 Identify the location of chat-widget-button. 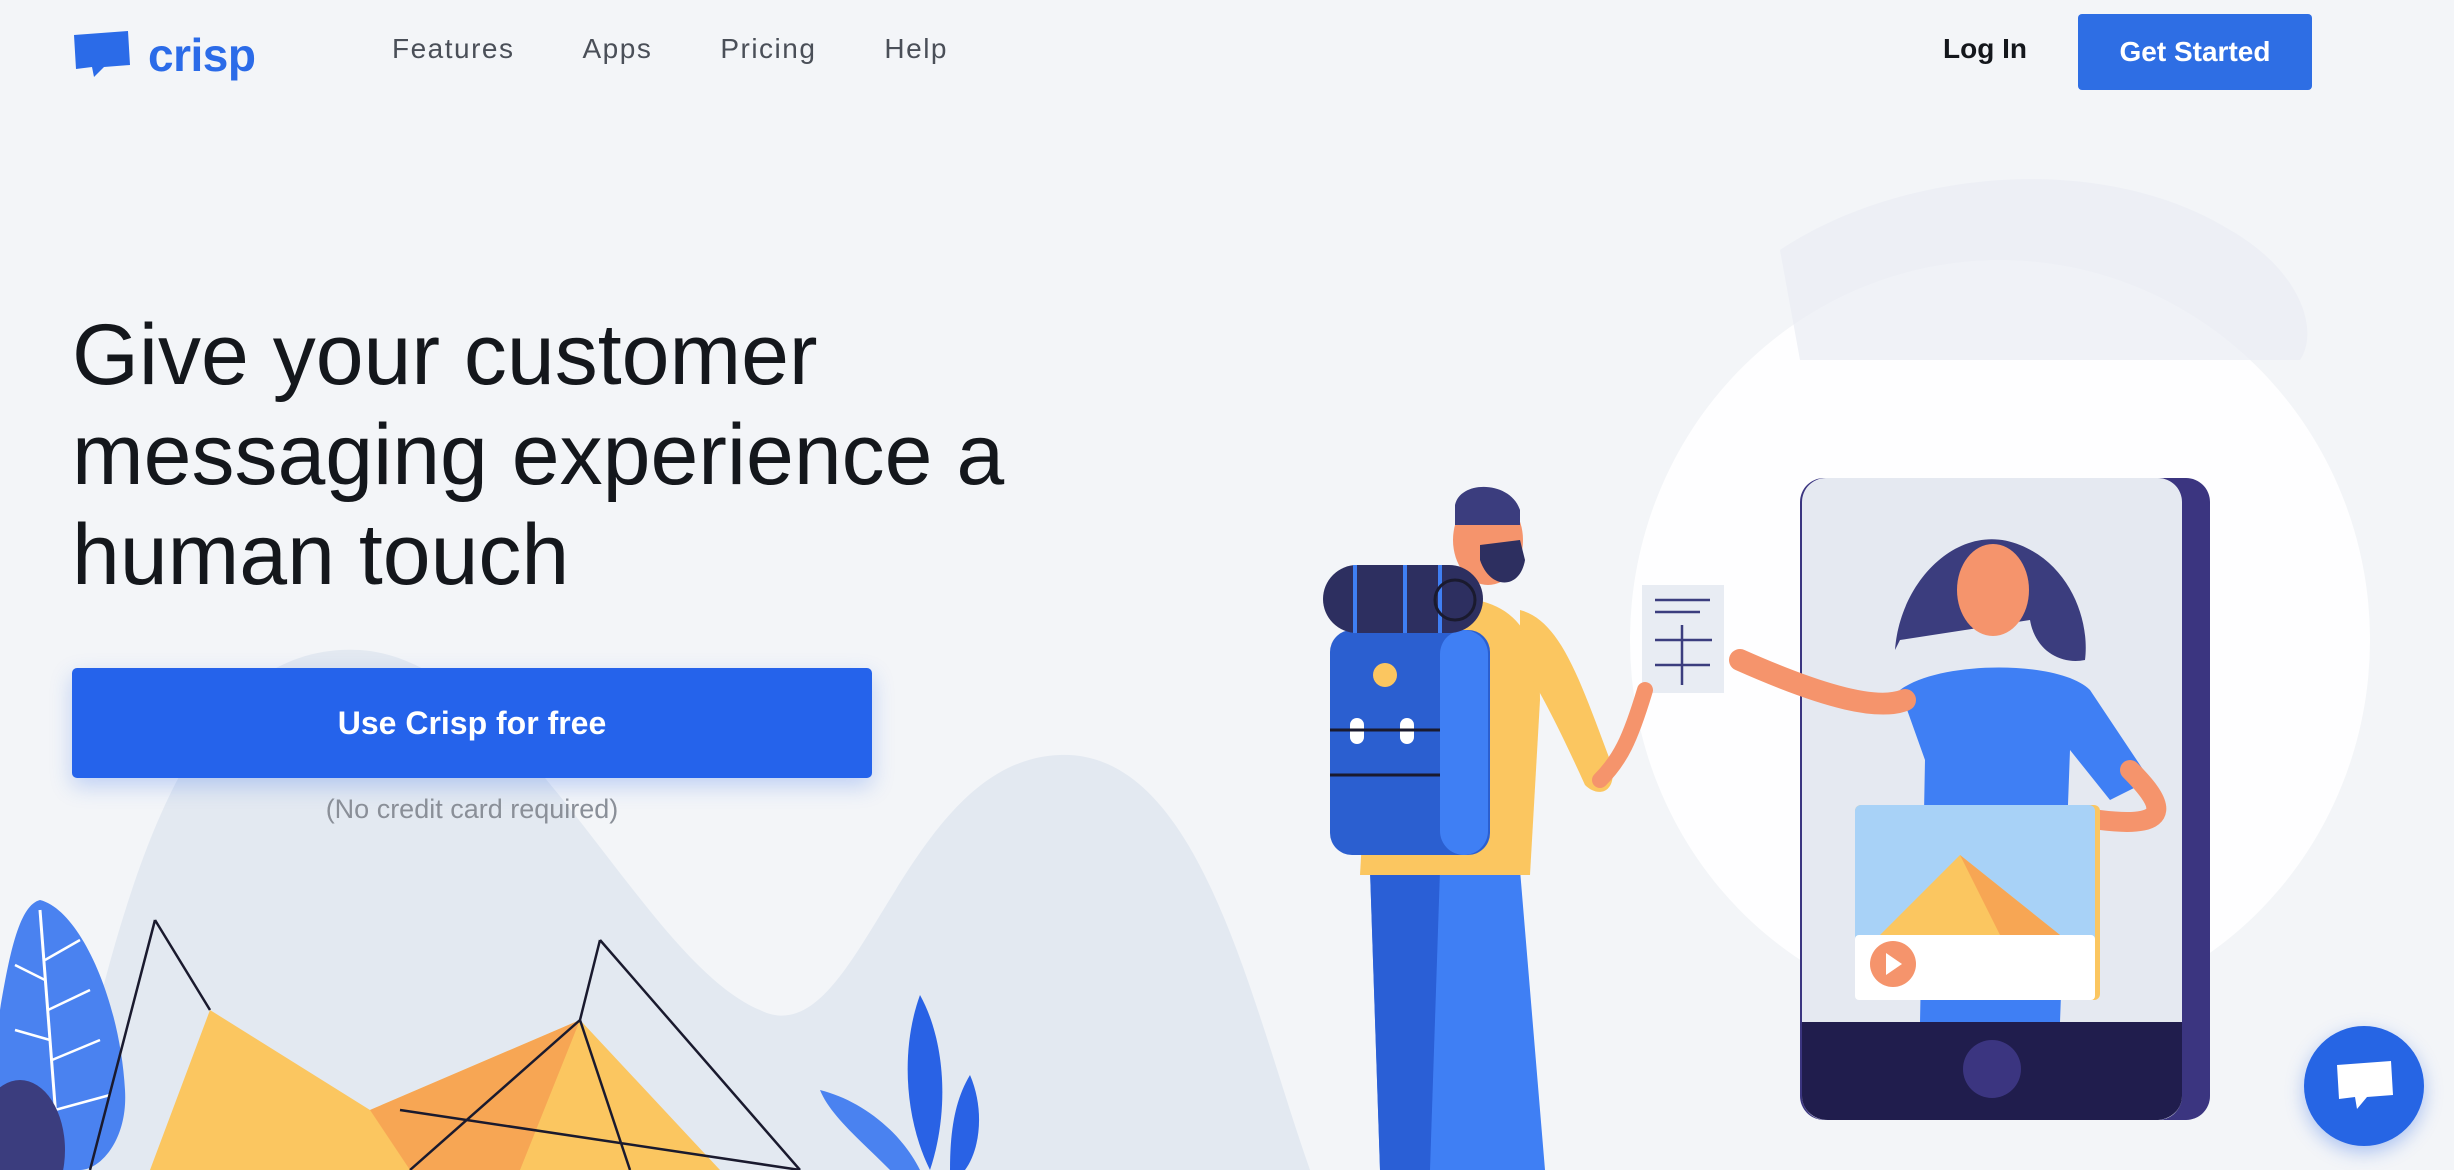
(2364, 1086).